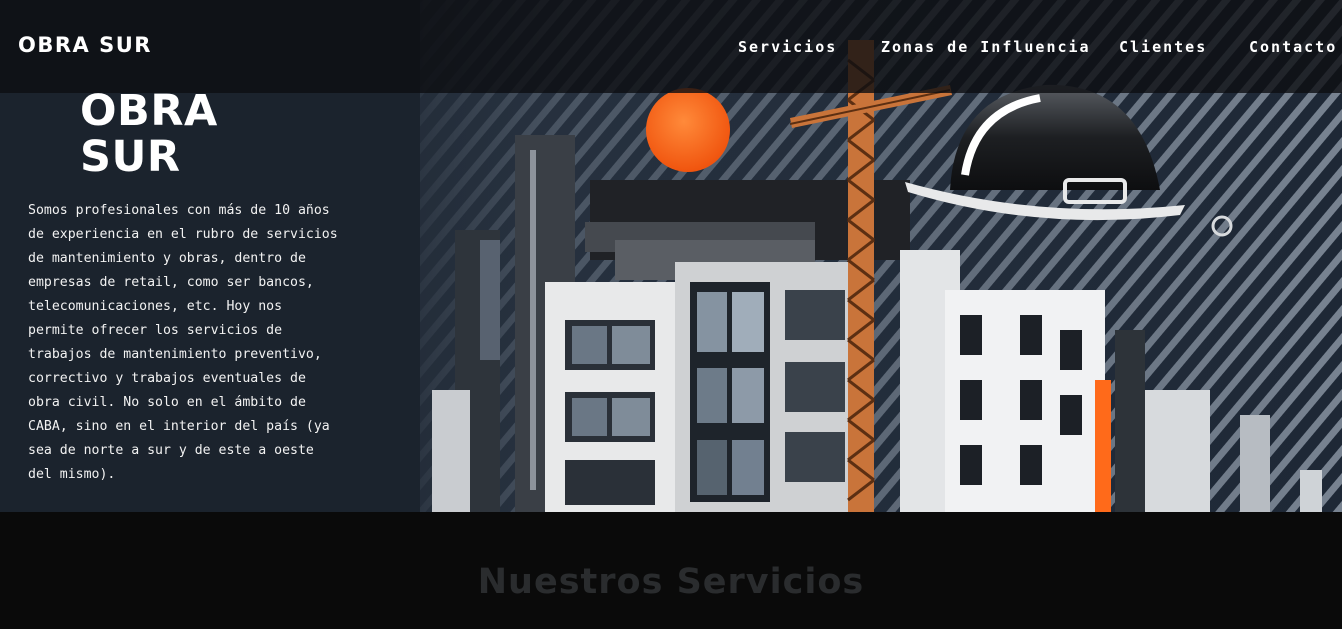 This screenshot has height=629, width=1342. I want to click on brand-logo: OBRA SUR, so click(85, 45).